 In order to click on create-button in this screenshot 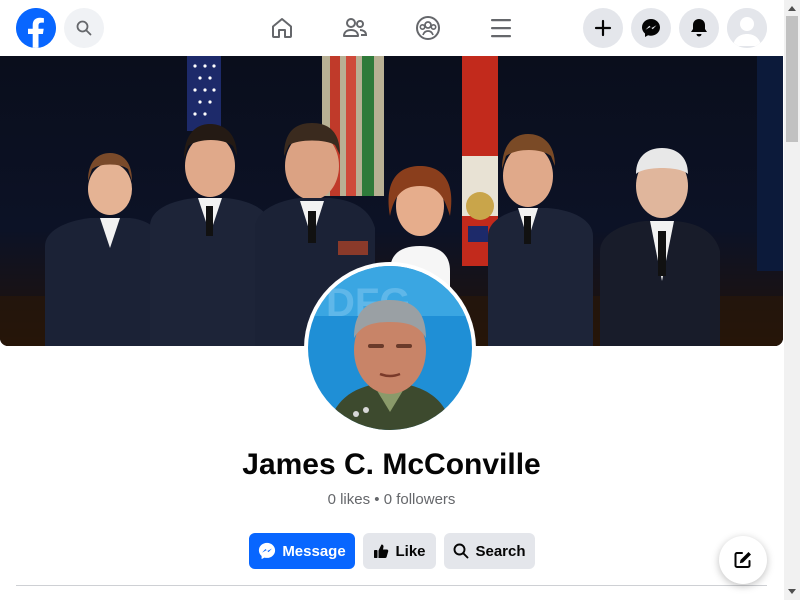, I will do `click(603, 28)`.